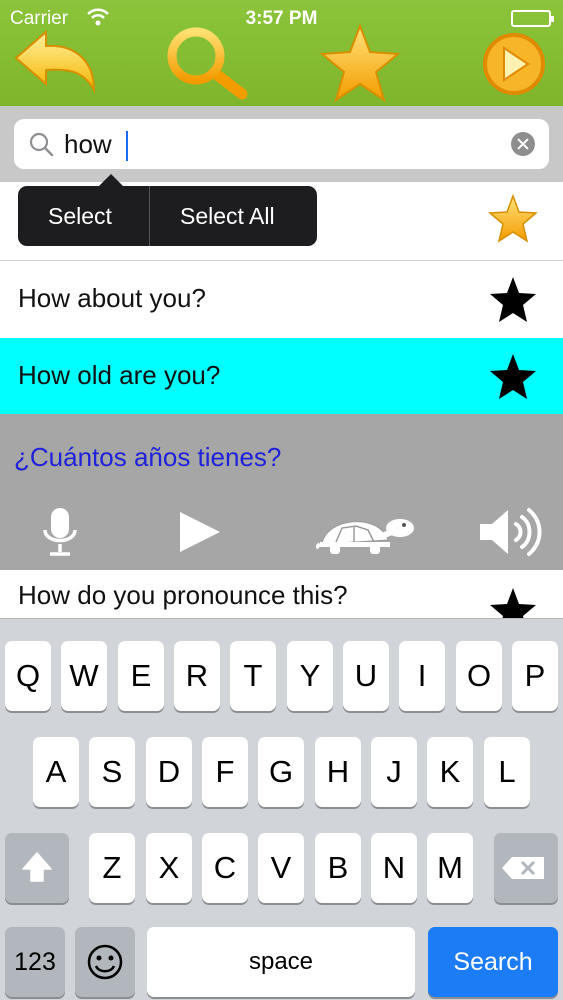 This screenshot has height=1000, width=563. Describe the element at coordinates (169, 868) in the screenshot. I see `key-x: X` at that location.